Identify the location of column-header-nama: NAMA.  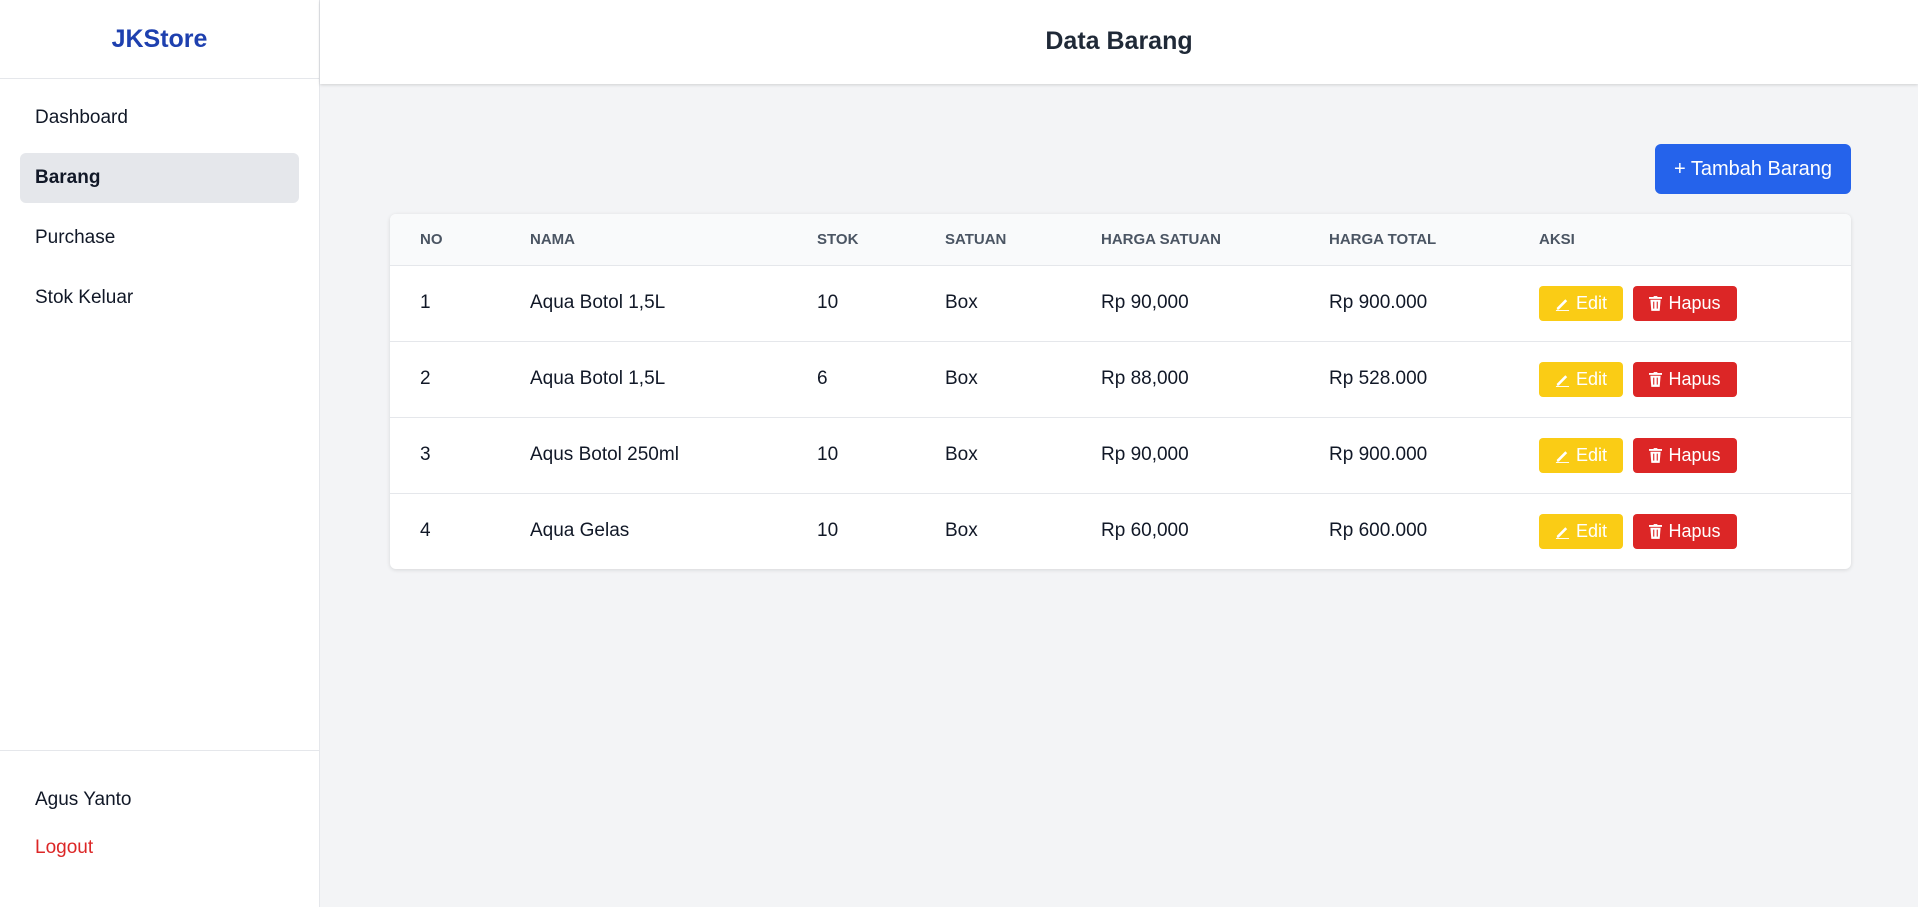
(552, 239).